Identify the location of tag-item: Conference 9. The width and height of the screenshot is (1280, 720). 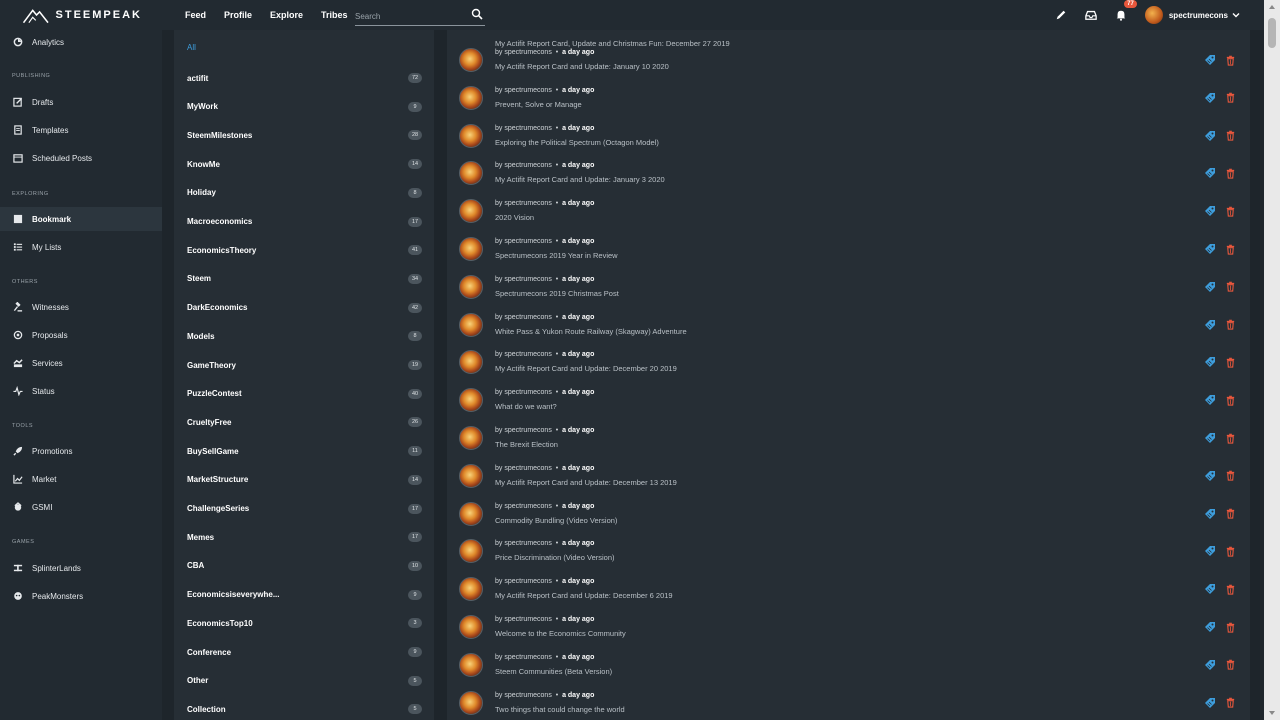
(304, 652).